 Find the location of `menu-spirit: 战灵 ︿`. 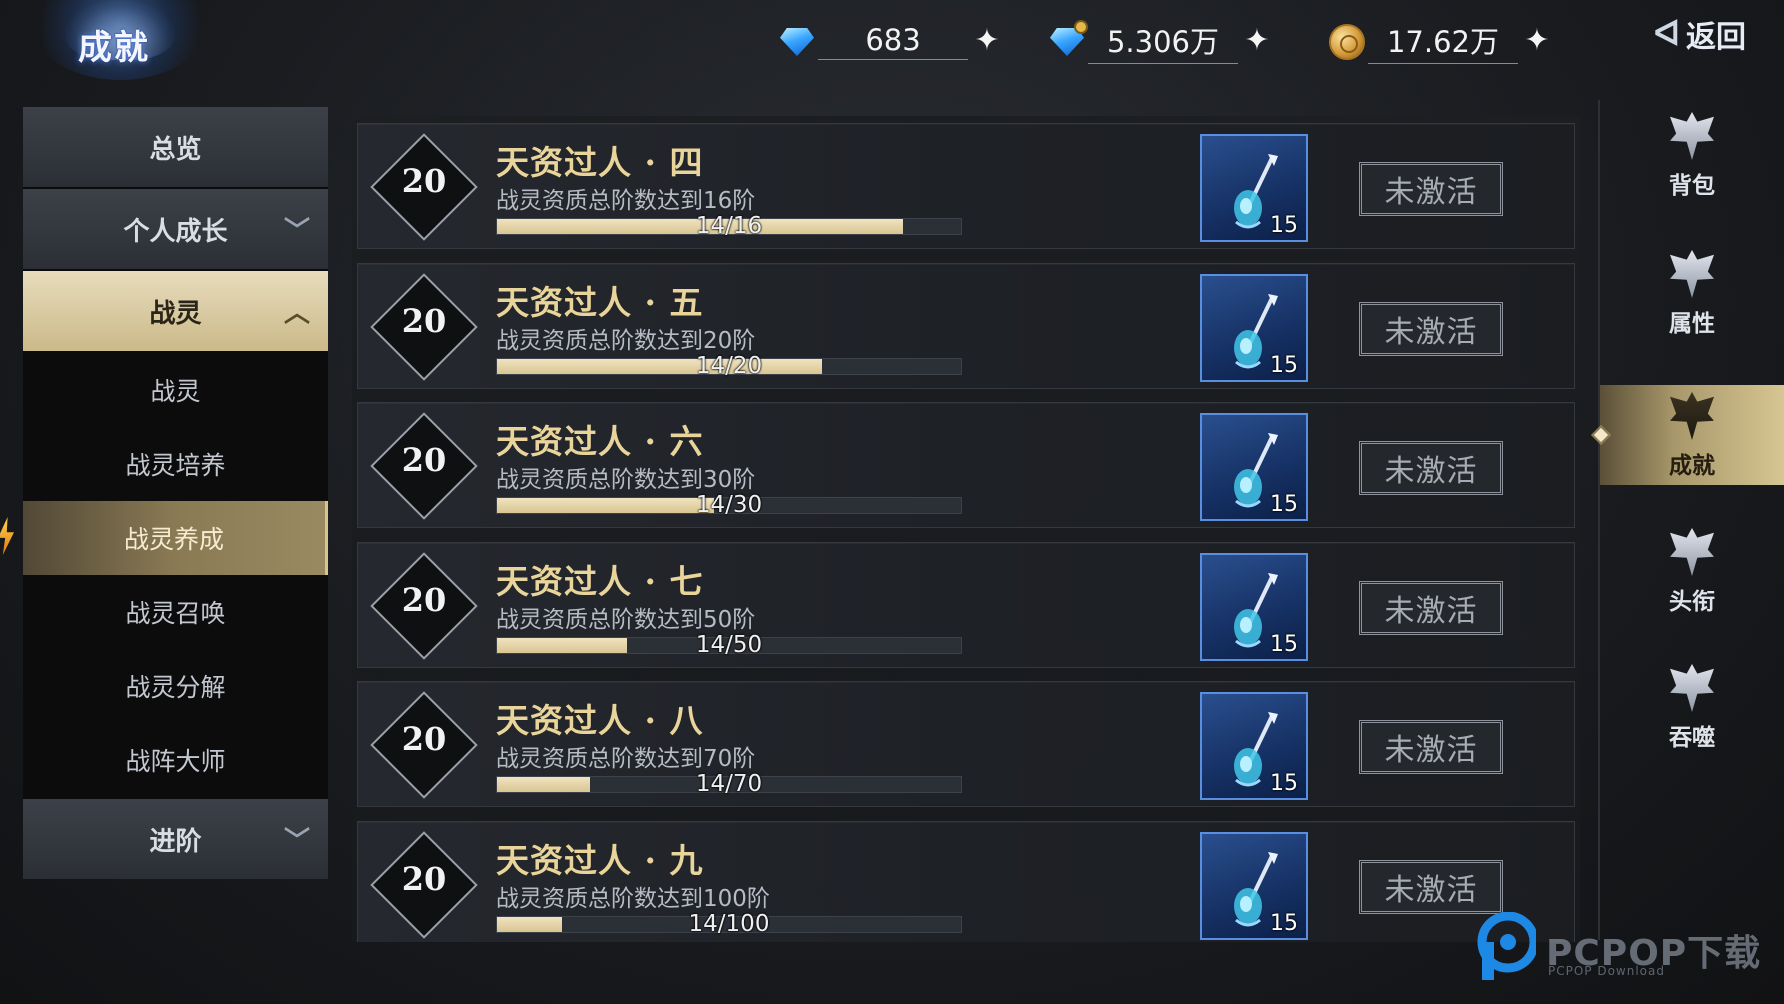

menu-spirit: 战灵 ︿ is located at coordinates (175, 311).